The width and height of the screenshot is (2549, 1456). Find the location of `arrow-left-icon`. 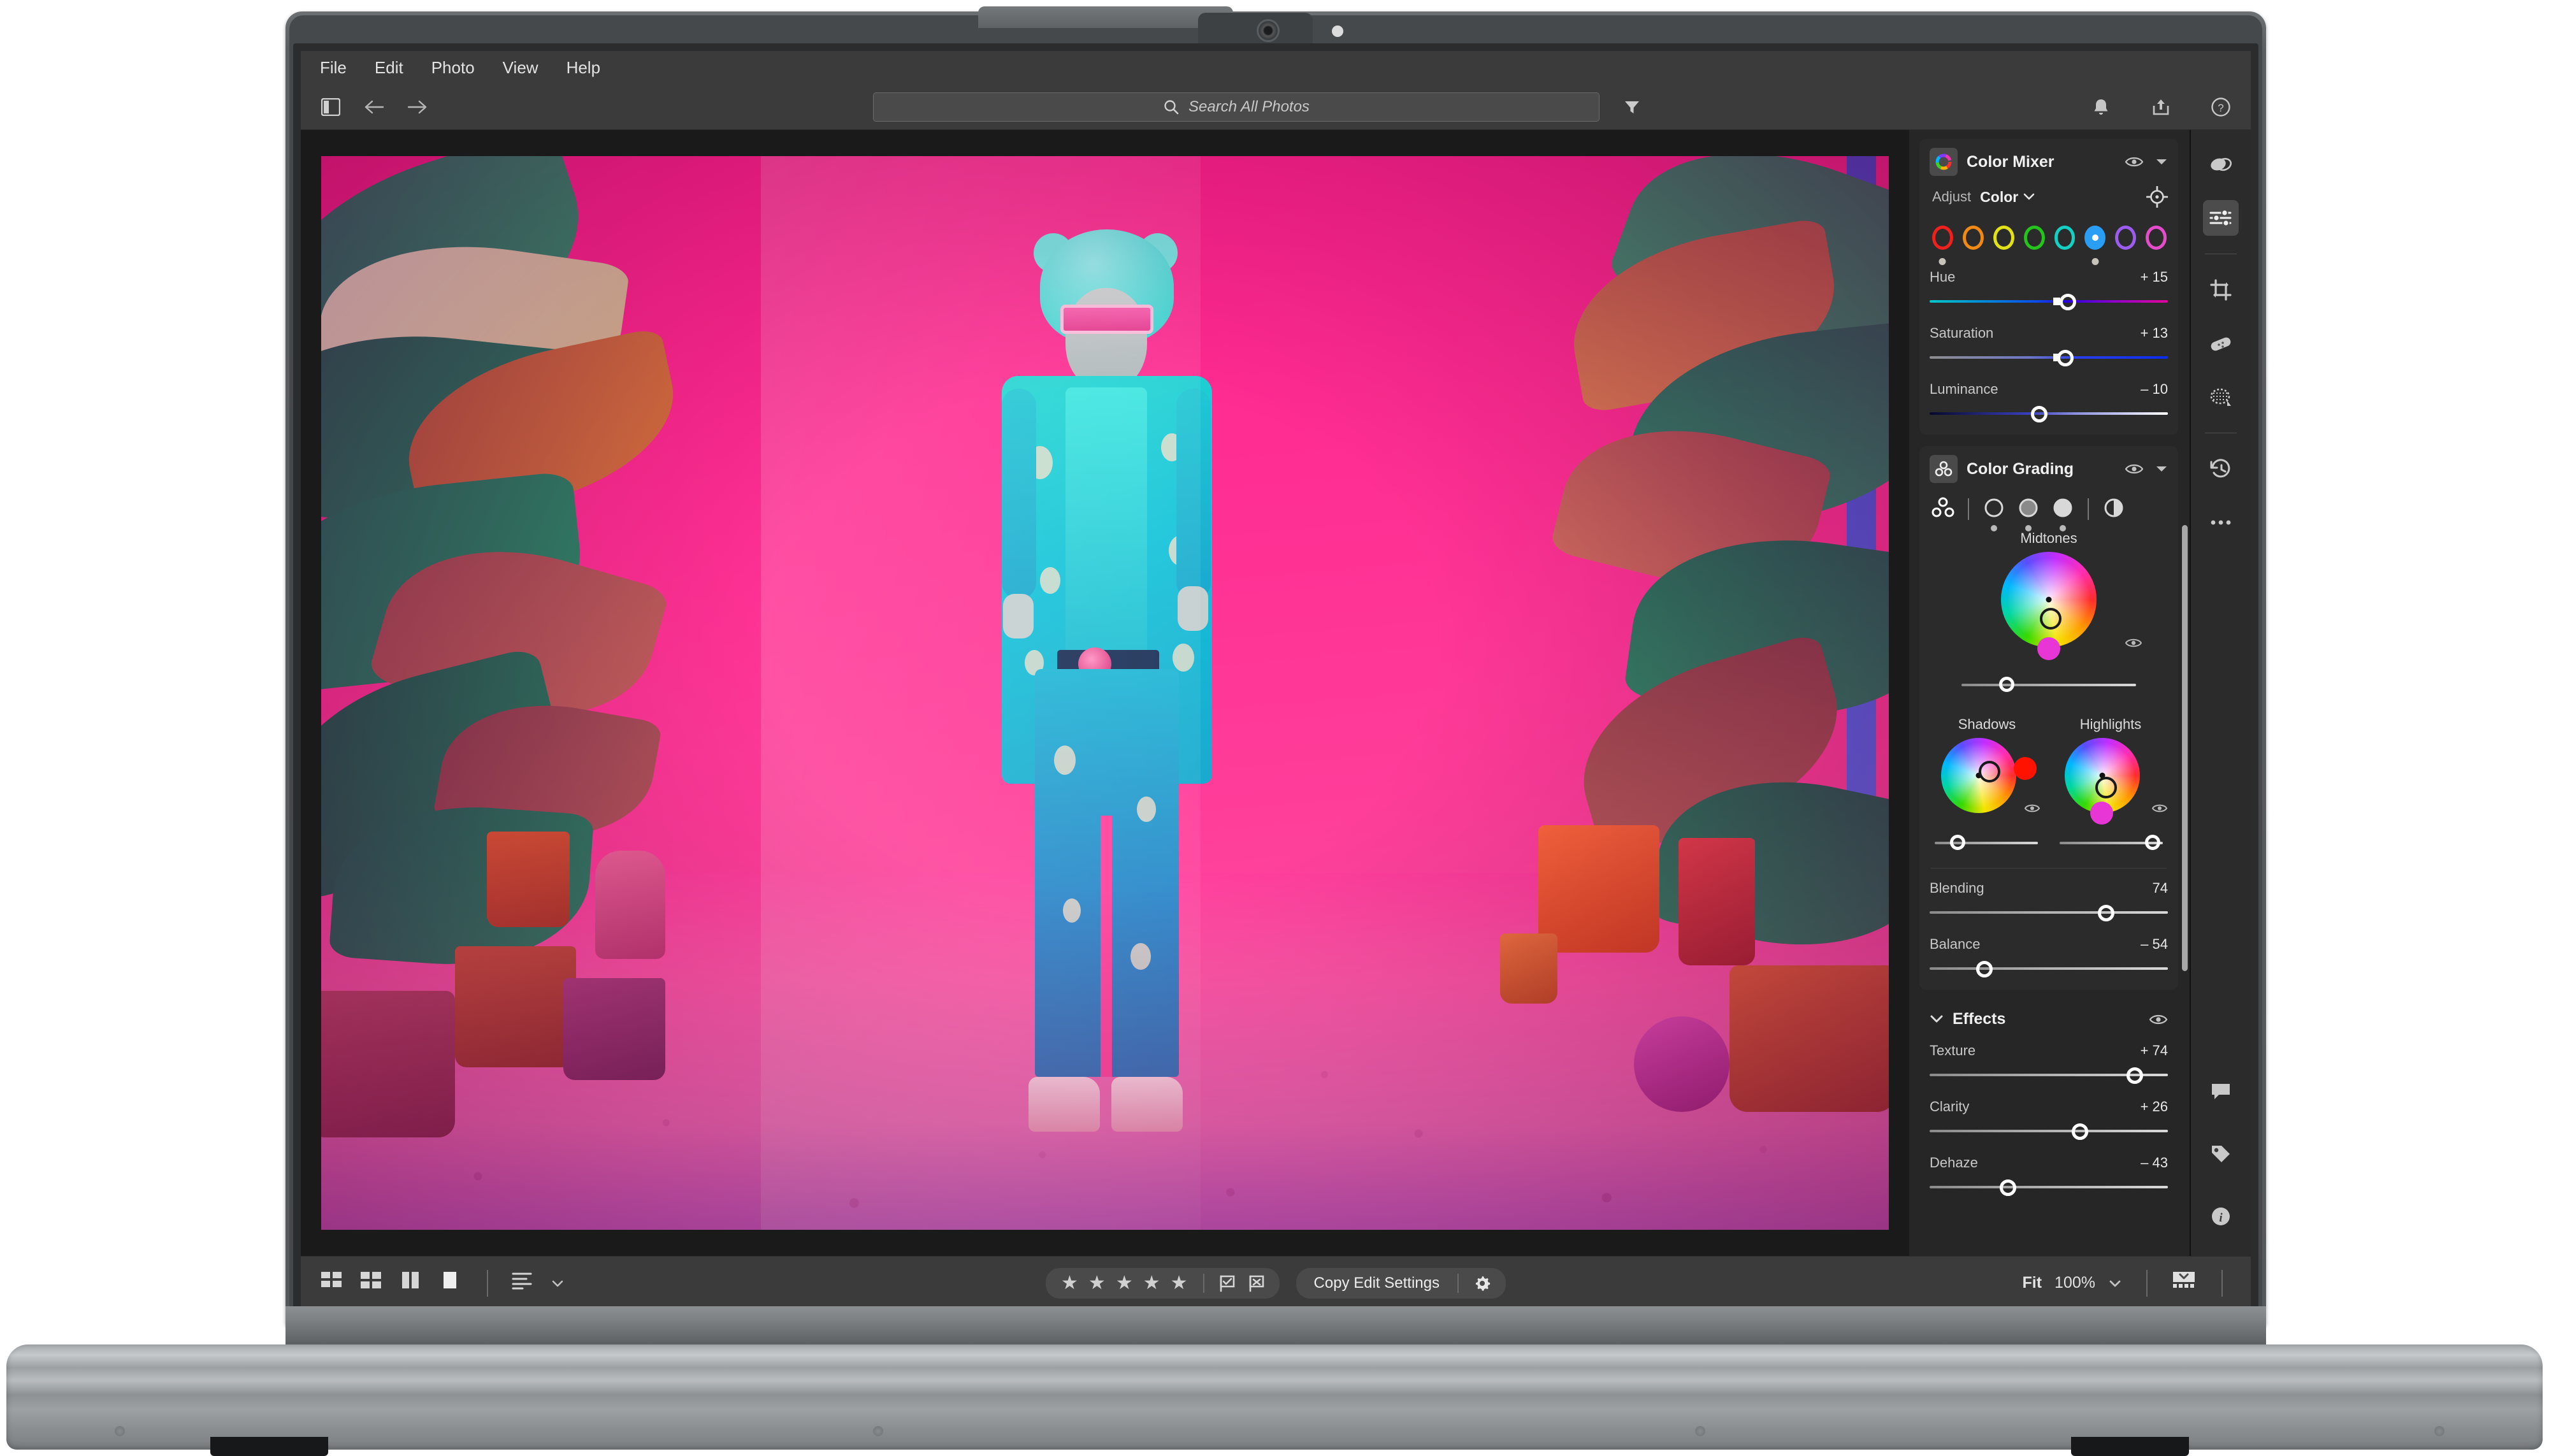

arrow-left-icon is located at coordinates (374, 107).